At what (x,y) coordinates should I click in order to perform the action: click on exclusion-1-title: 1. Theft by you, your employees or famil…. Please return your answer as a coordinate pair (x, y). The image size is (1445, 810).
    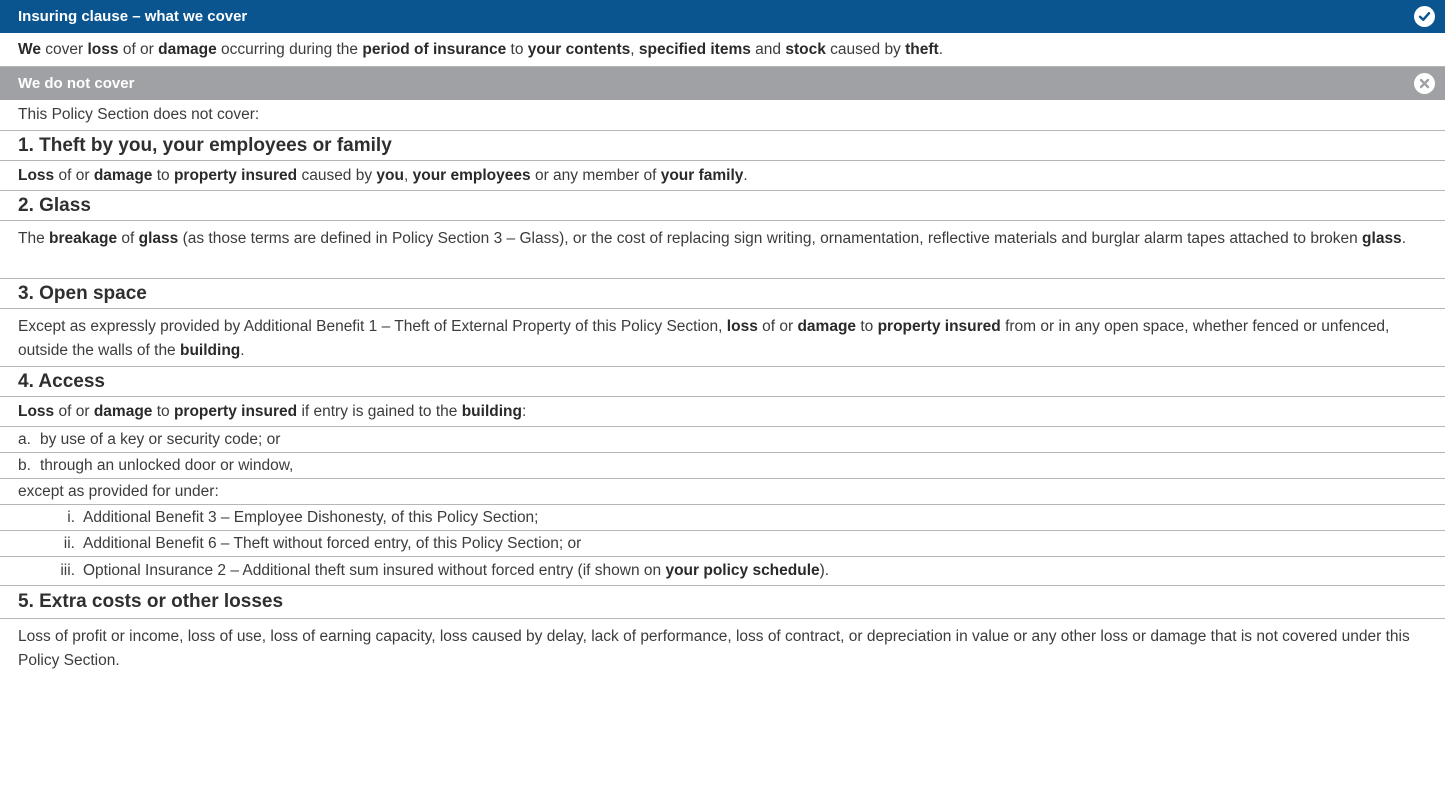
    Looking at the image, I should click on (722, 146).